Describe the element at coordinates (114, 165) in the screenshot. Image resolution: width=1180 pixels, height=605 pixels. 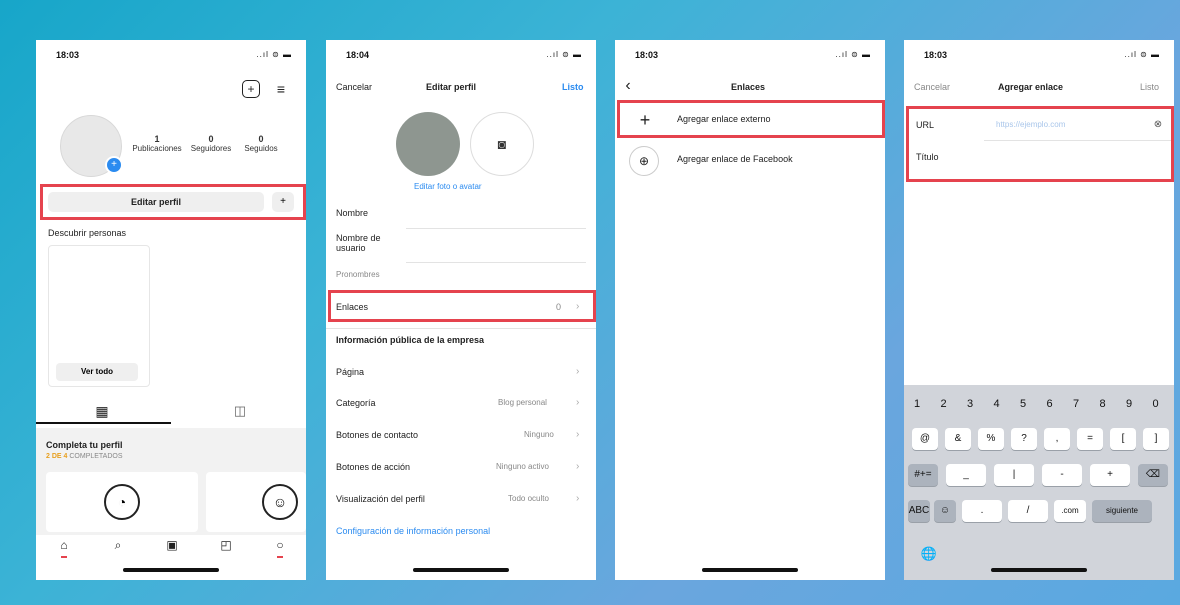
I see `add-story-icon: +` at that location.